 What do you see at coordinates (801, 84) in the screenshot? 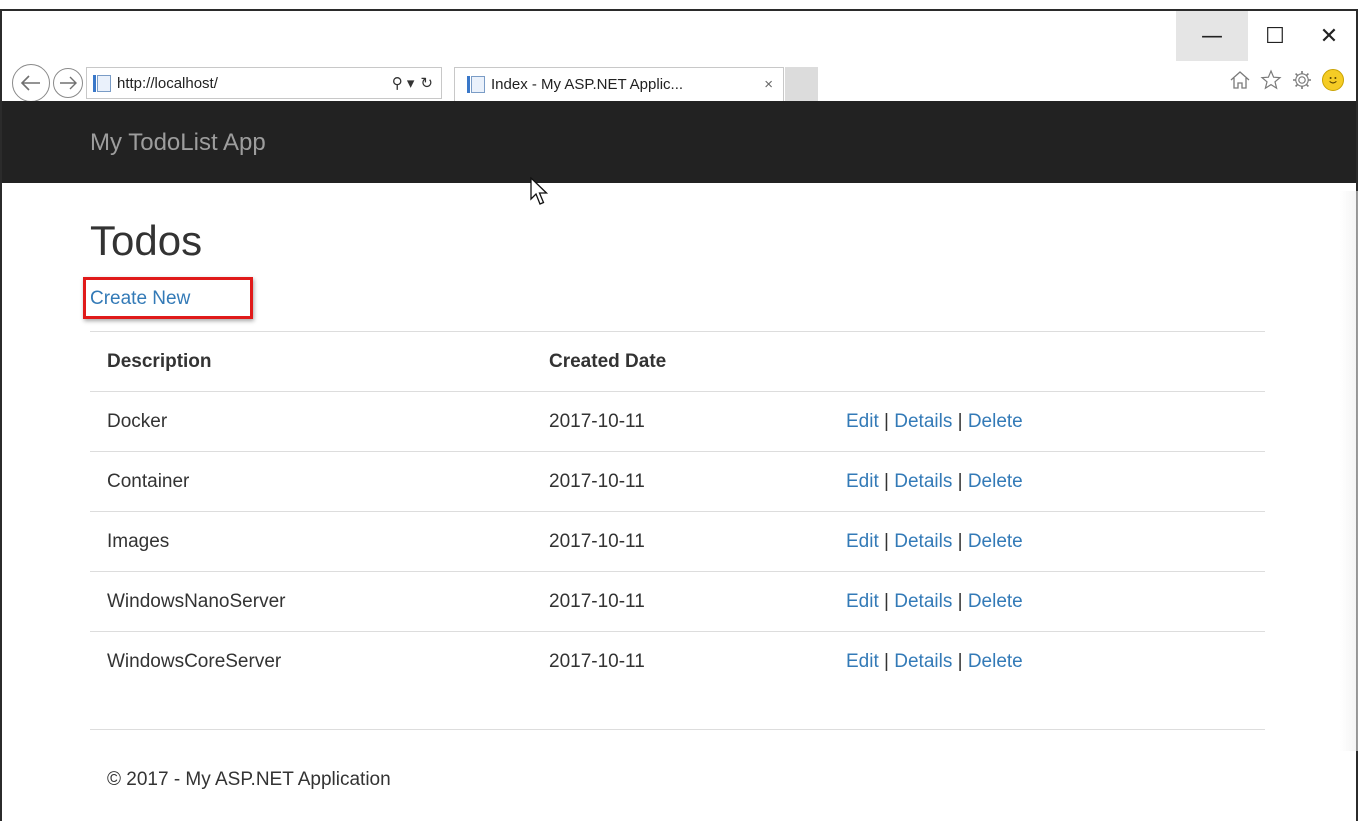
I see `new-tab-button` at bounding box center [801, 84].